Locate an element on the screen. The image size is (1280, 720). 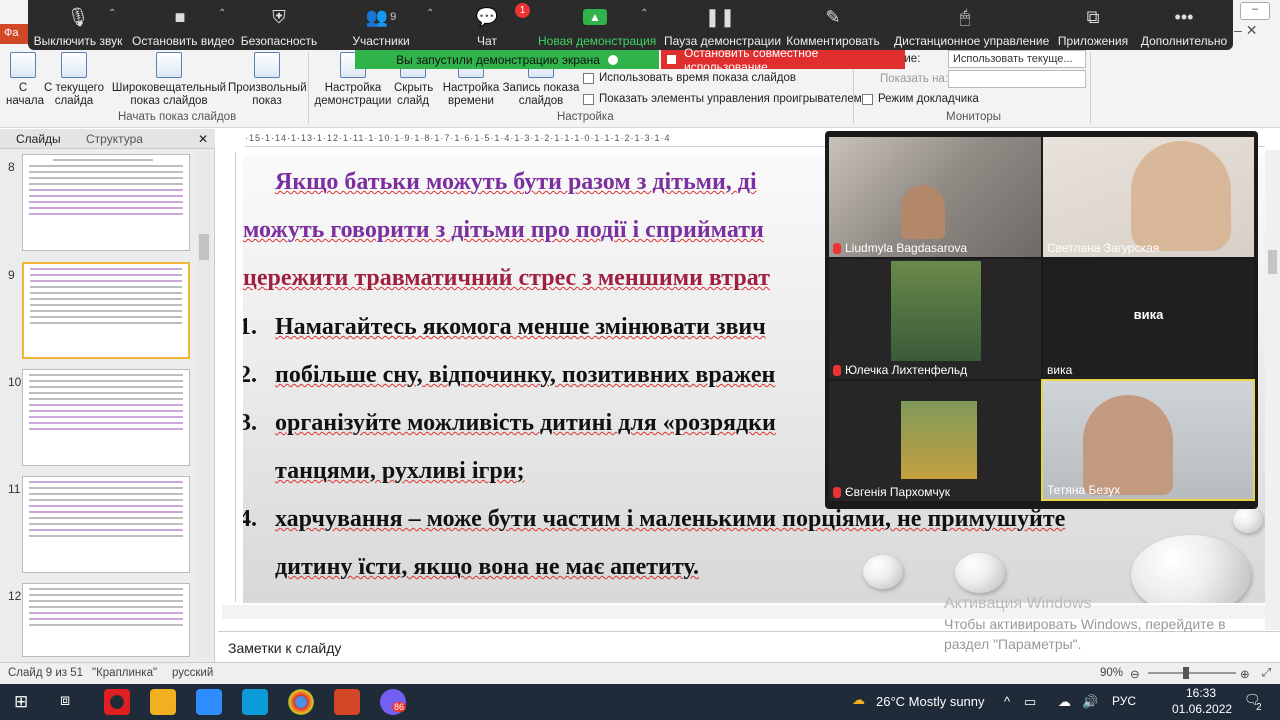
slide-list-item: танцями, рухливі ігри; is located at coordinates (400, 471).